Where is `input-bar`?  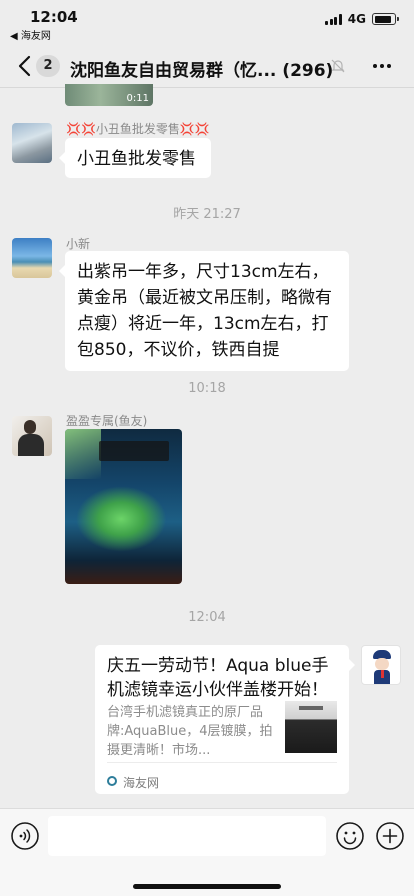
input-bar is located at coordinates (207, 852).